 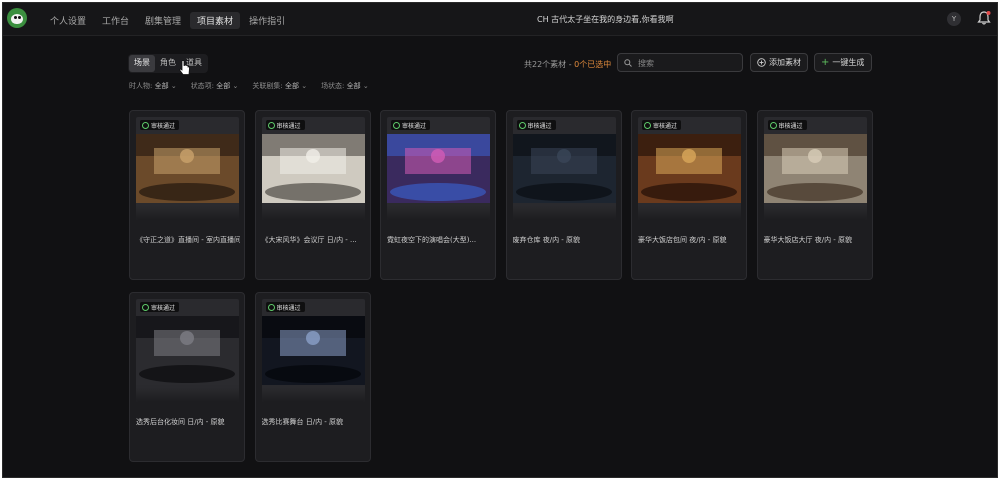 I want to click on add-asset-label: 添加素材, so click(x=785, y=62).